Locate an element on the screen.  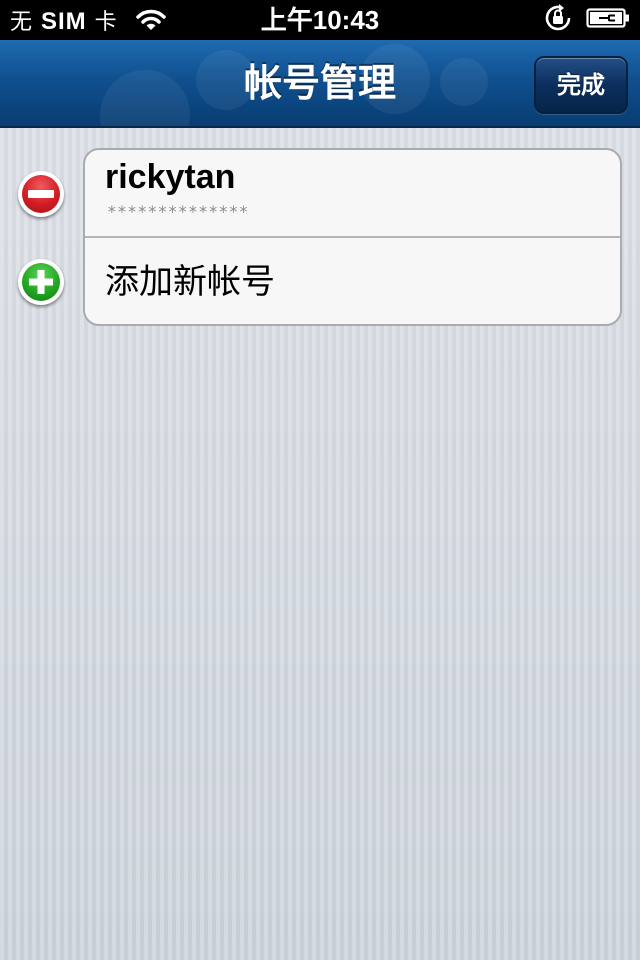
add-account-label: 添加新帐号 is located at coordinates (190, 282).